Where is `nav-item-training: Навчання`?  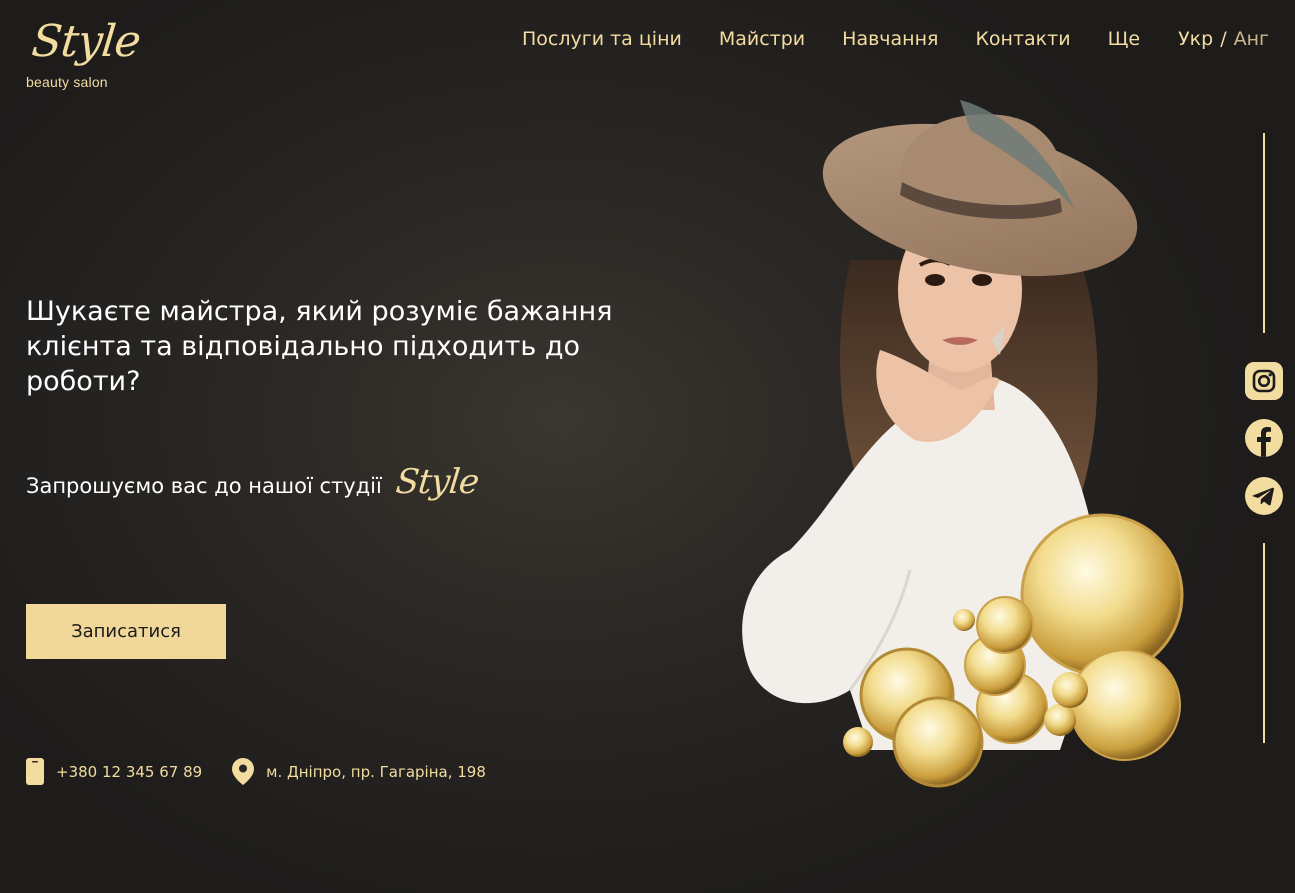
nav-item-training: Навчання is located at coordinates (890, 39).